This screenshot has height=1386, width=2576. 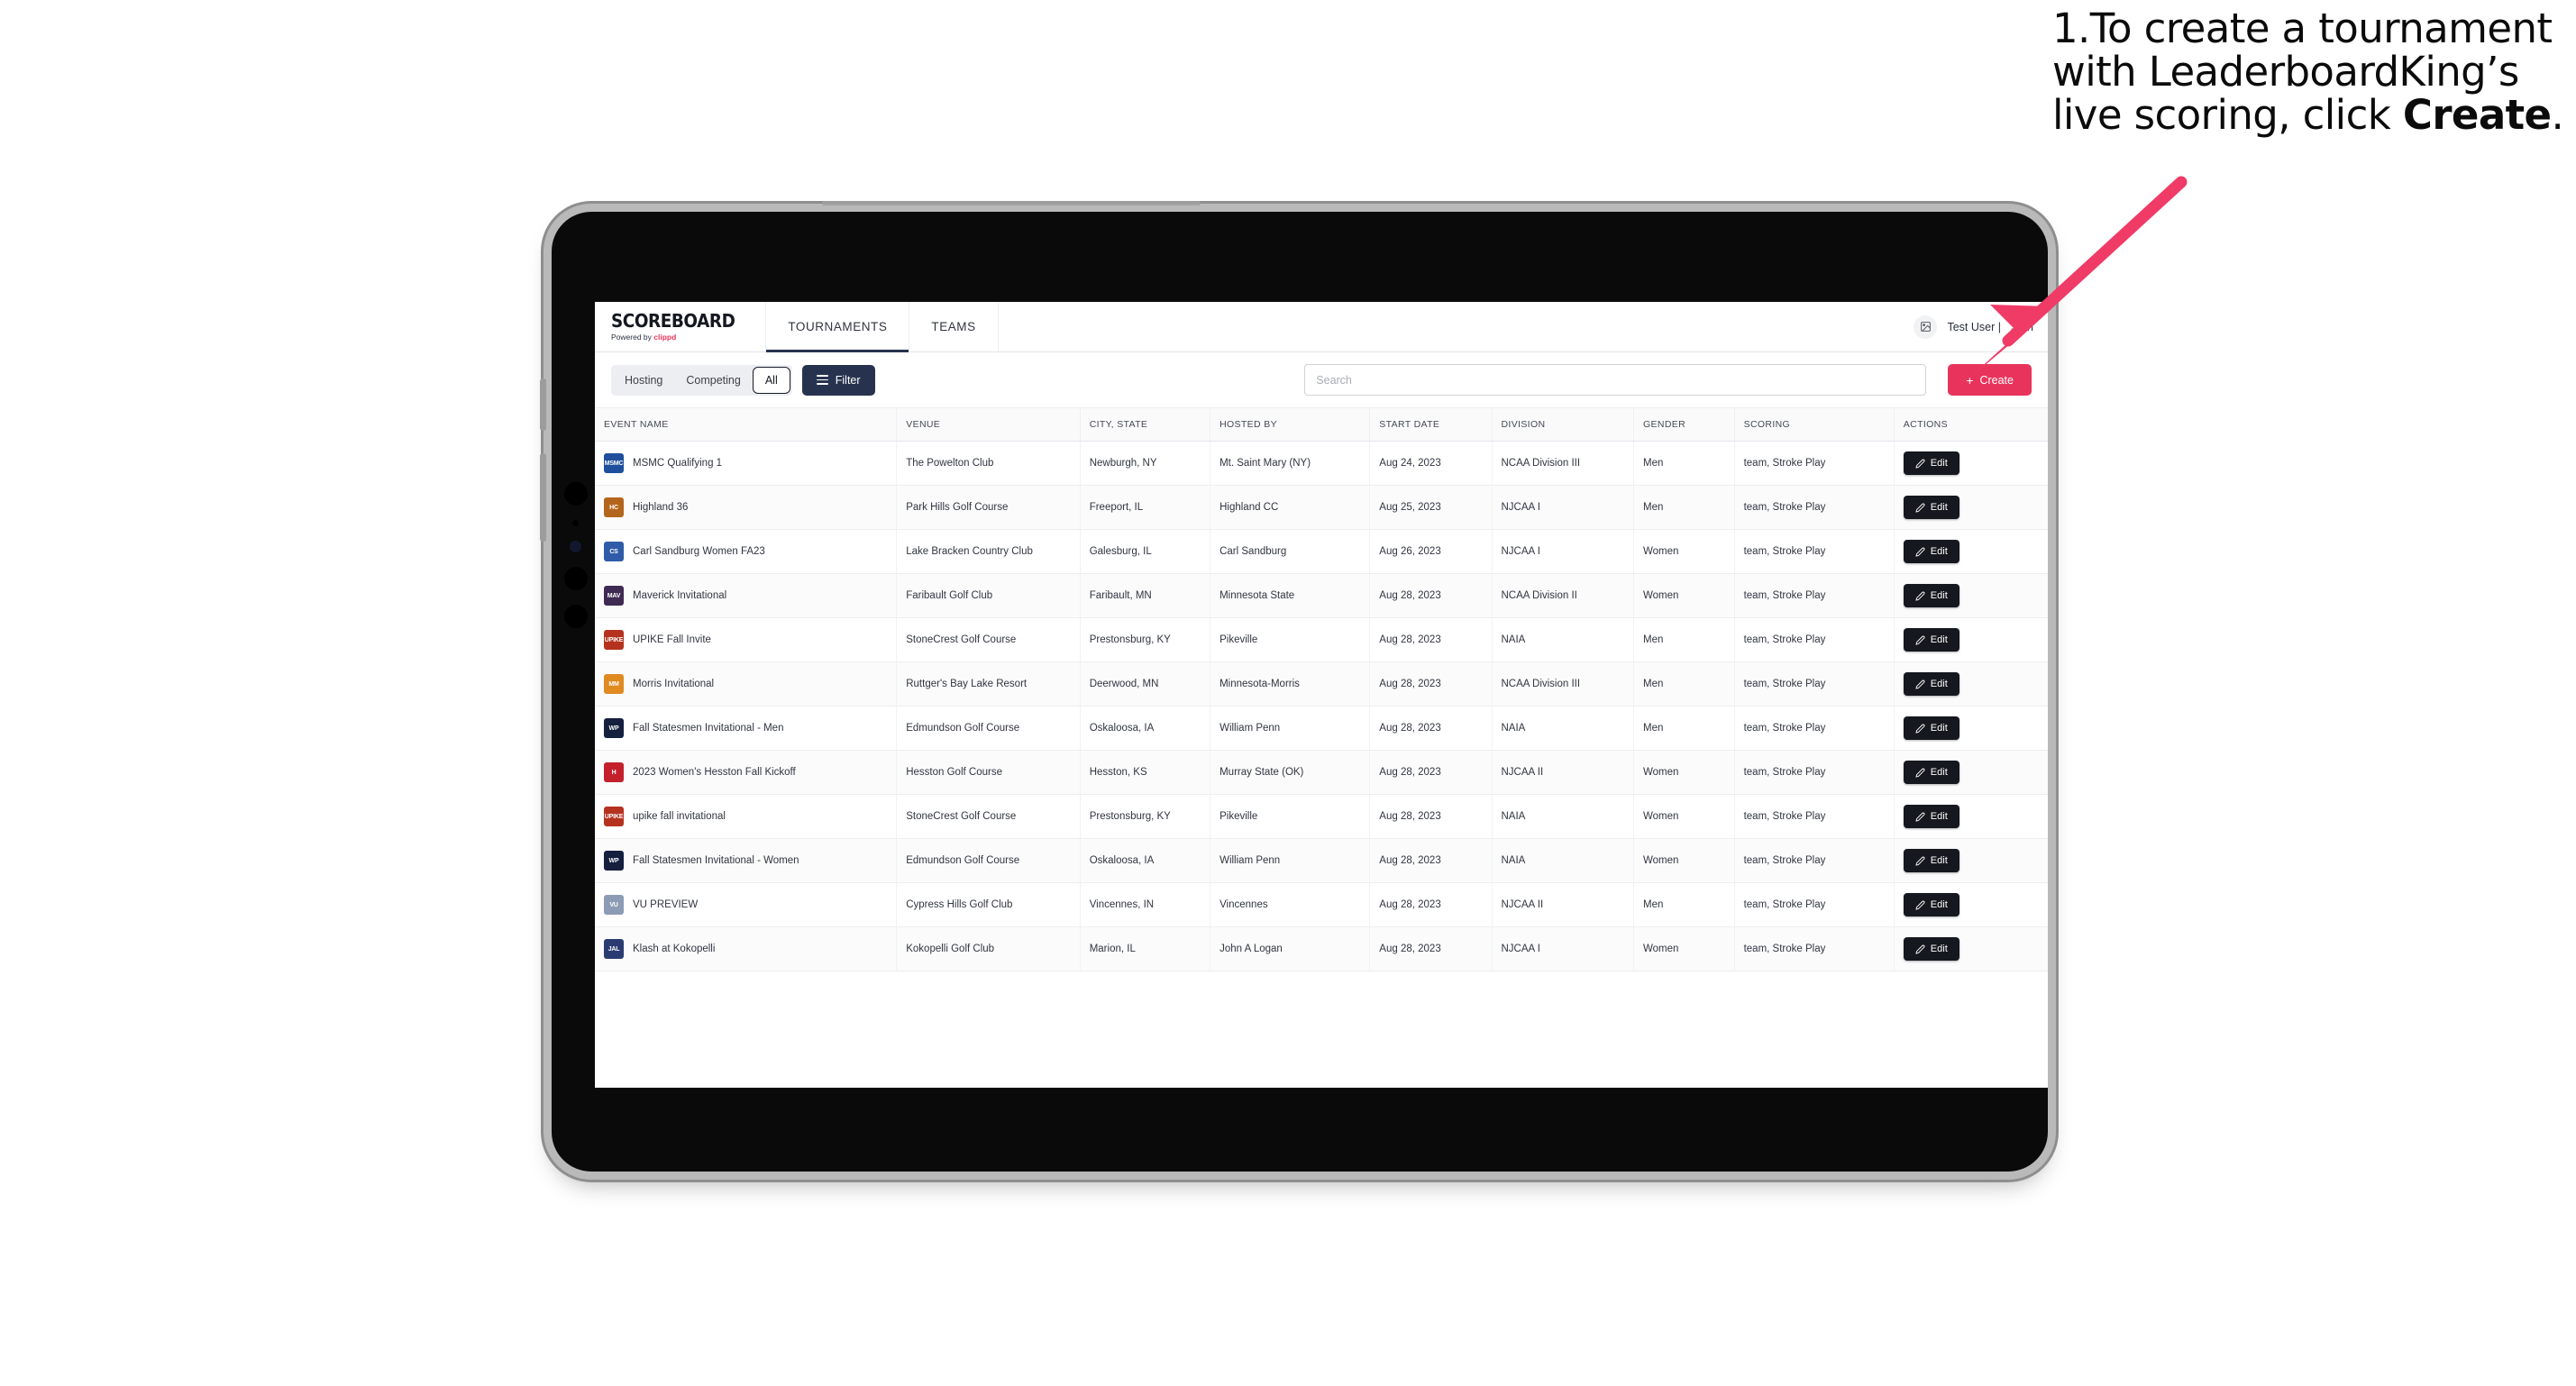 I want to click on cell-city-state: Marion, IL, so click(x=1145, y=948).